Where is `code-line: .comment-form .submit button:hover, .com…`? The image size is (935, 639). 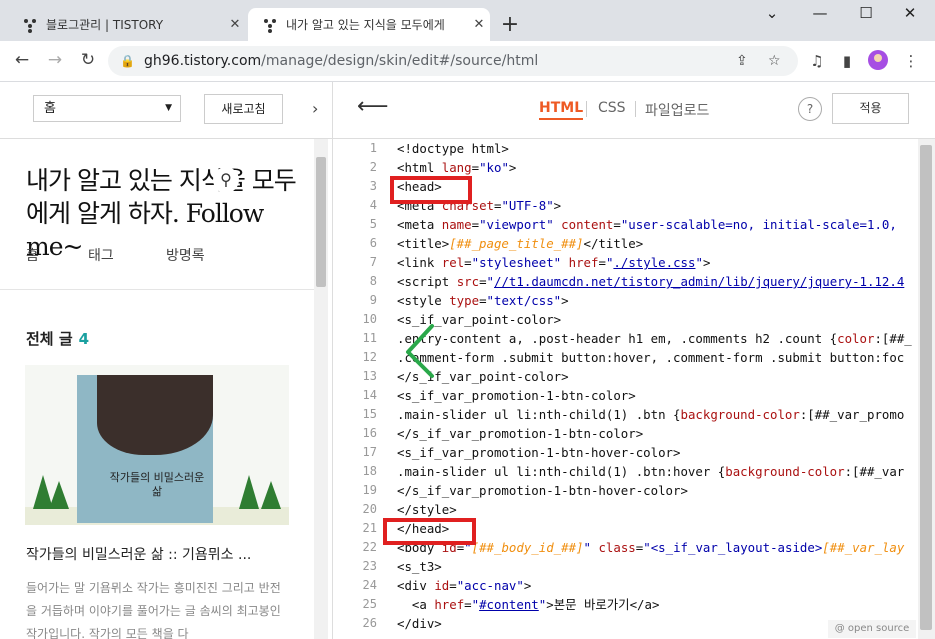 code-line: .comment-form .submit button:hover, .com… is located at coordinates (651, 357).